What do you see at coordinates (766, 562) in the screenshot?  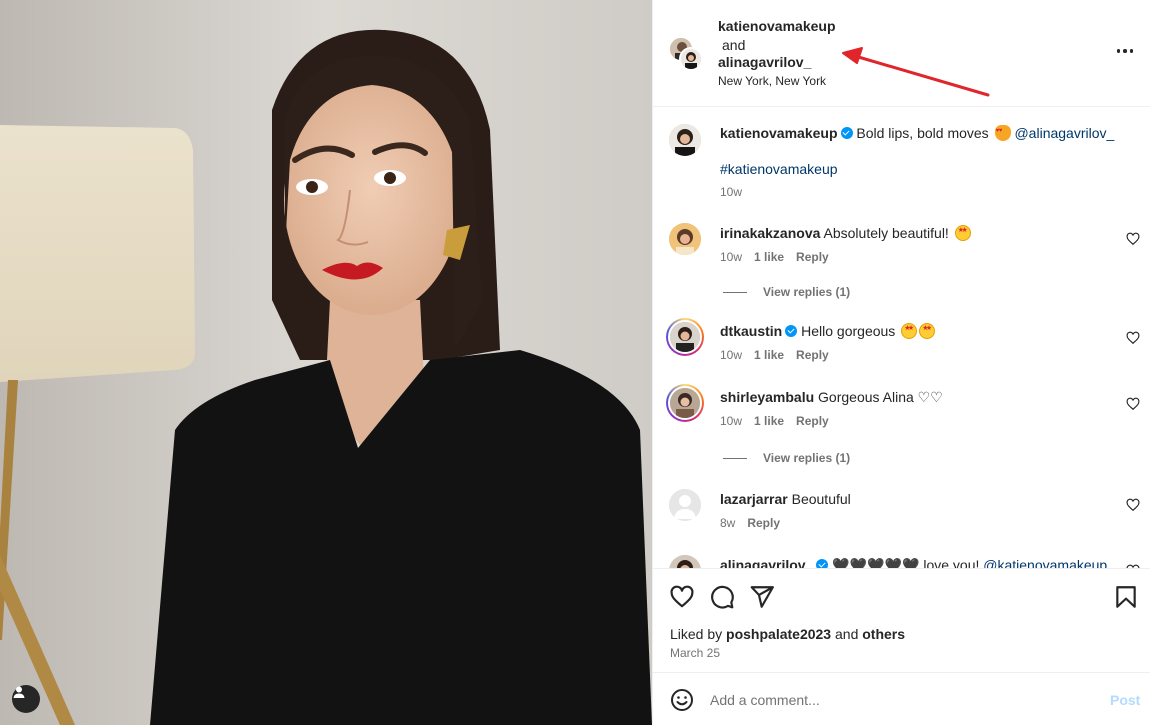 I see `comment-username: alinagavrilov_` at bounding box center [766, 562].